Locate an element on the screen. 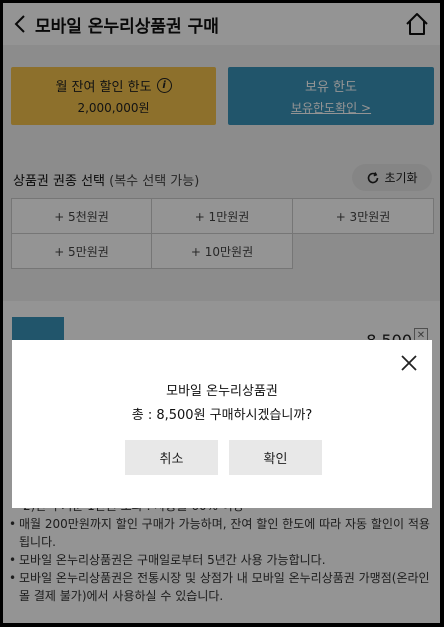  cancel-button: 취소 is located at coordinates (171, 457).